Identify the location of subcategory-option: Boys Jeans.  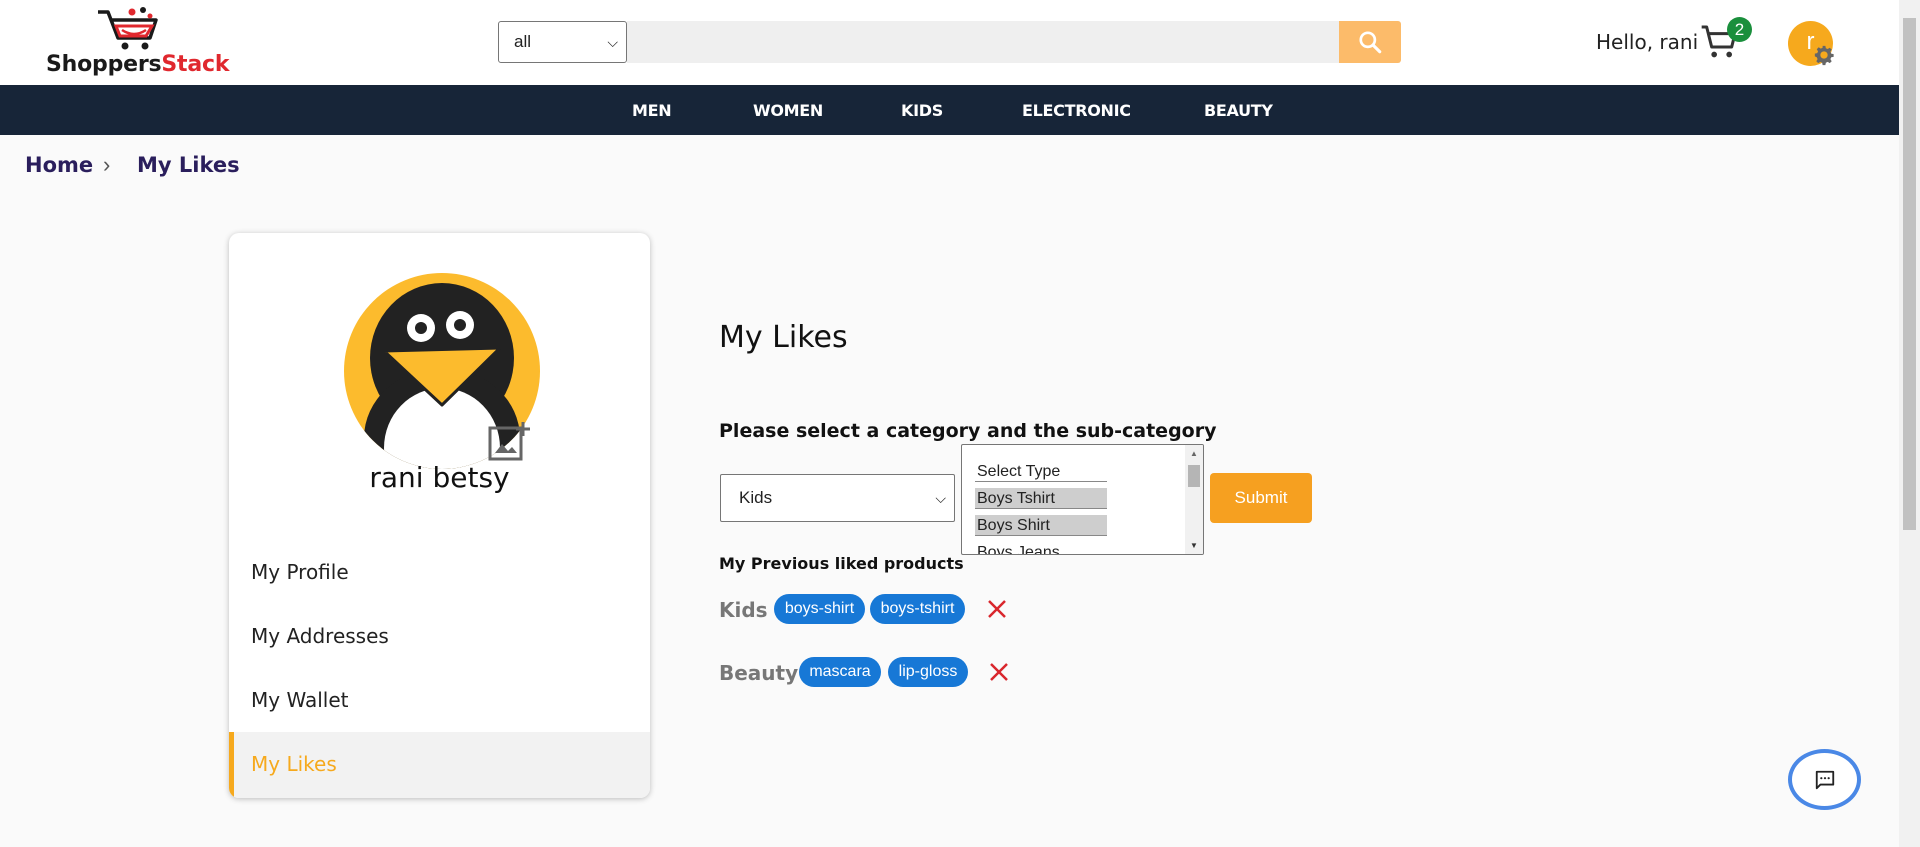
(1041, 548).